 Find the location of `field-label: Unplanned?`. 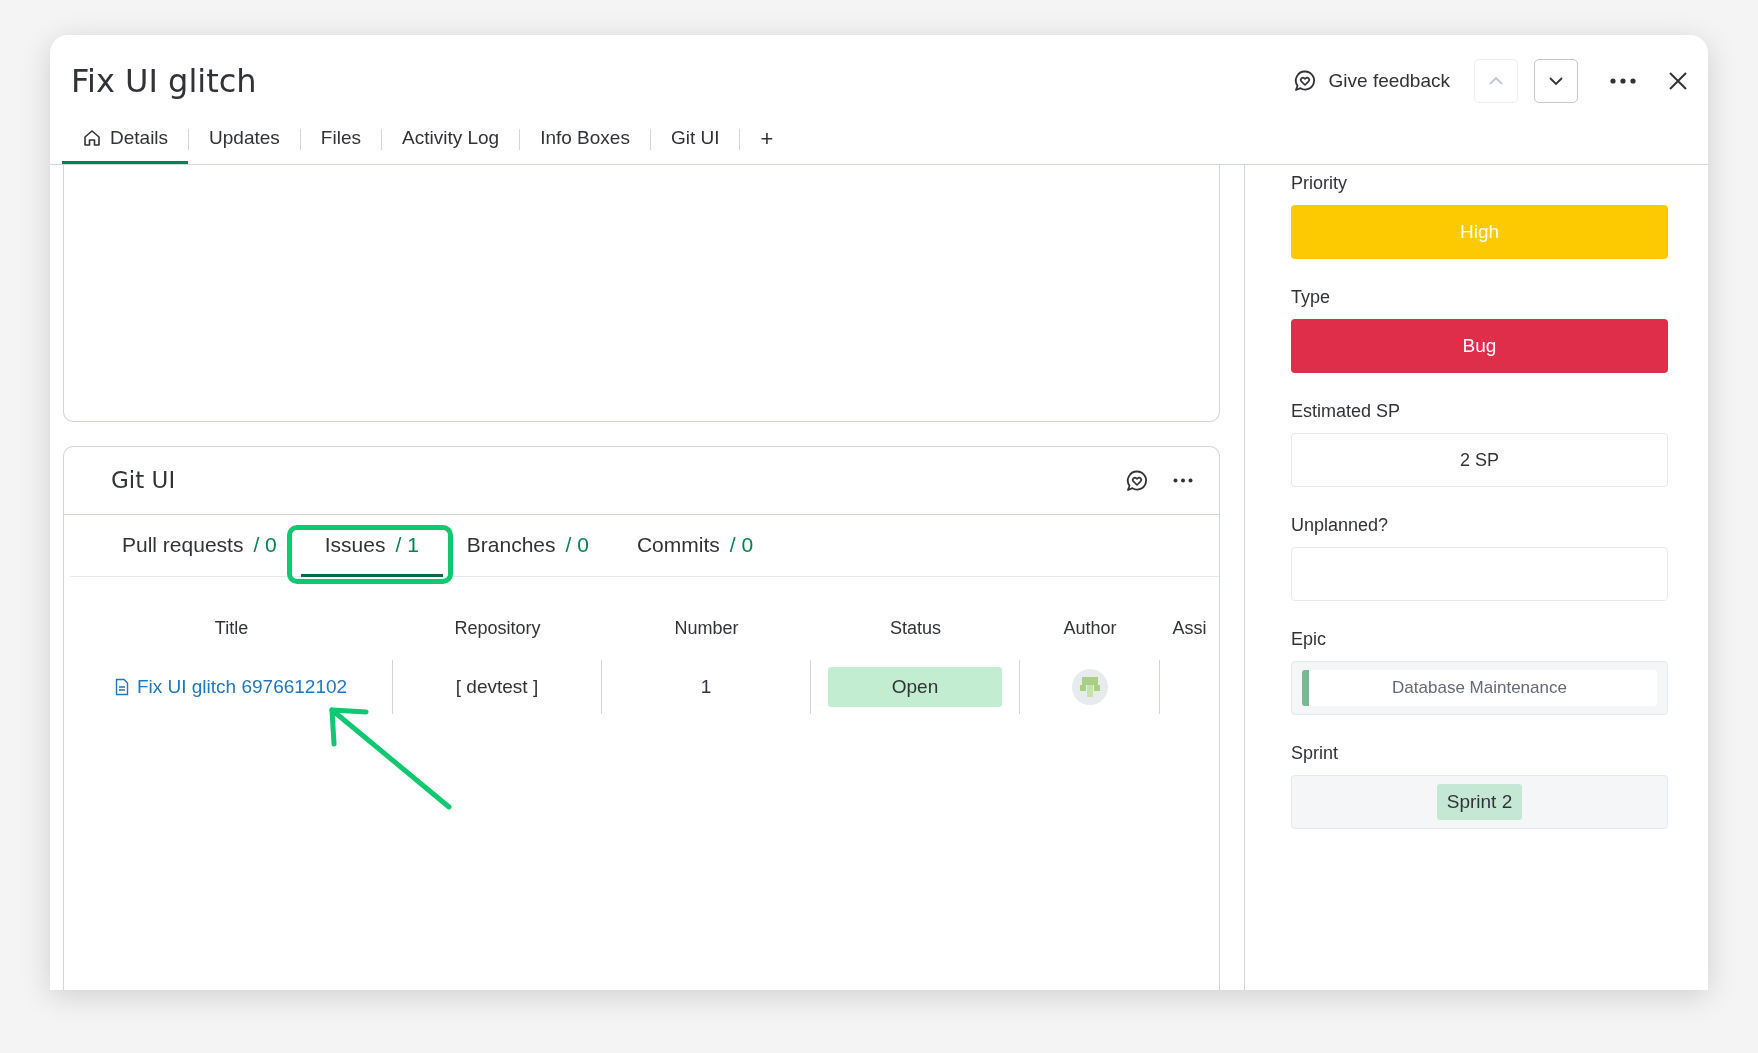

field-label: Unplanned? is located at coordinates (1340, 525).